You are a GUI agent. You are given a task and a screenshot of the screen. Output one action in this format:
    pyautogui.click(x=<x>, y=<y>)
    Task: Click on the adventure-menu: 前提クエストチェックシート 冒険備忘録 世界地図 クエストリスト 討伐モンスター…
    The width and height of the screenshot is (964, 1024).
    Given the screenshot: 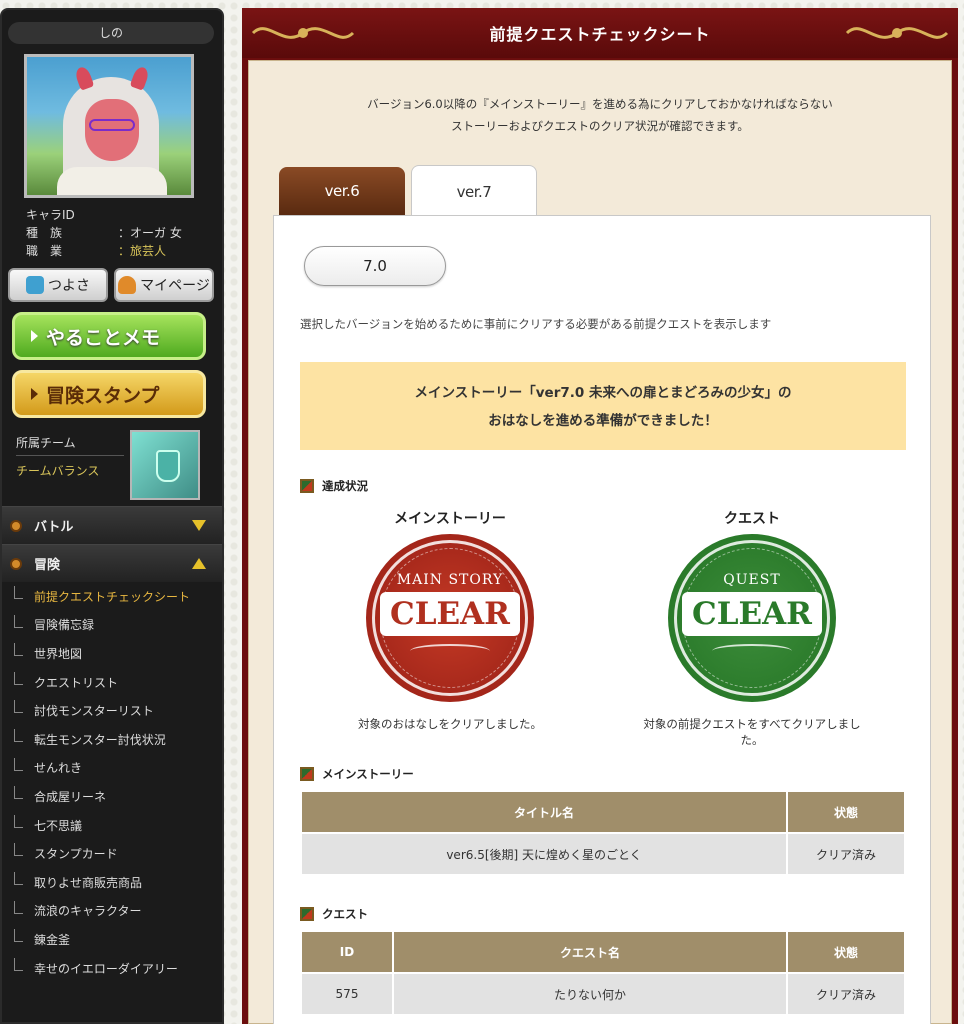 What is the action you would take?
    pyautogui.click(x=112, y=782)
    